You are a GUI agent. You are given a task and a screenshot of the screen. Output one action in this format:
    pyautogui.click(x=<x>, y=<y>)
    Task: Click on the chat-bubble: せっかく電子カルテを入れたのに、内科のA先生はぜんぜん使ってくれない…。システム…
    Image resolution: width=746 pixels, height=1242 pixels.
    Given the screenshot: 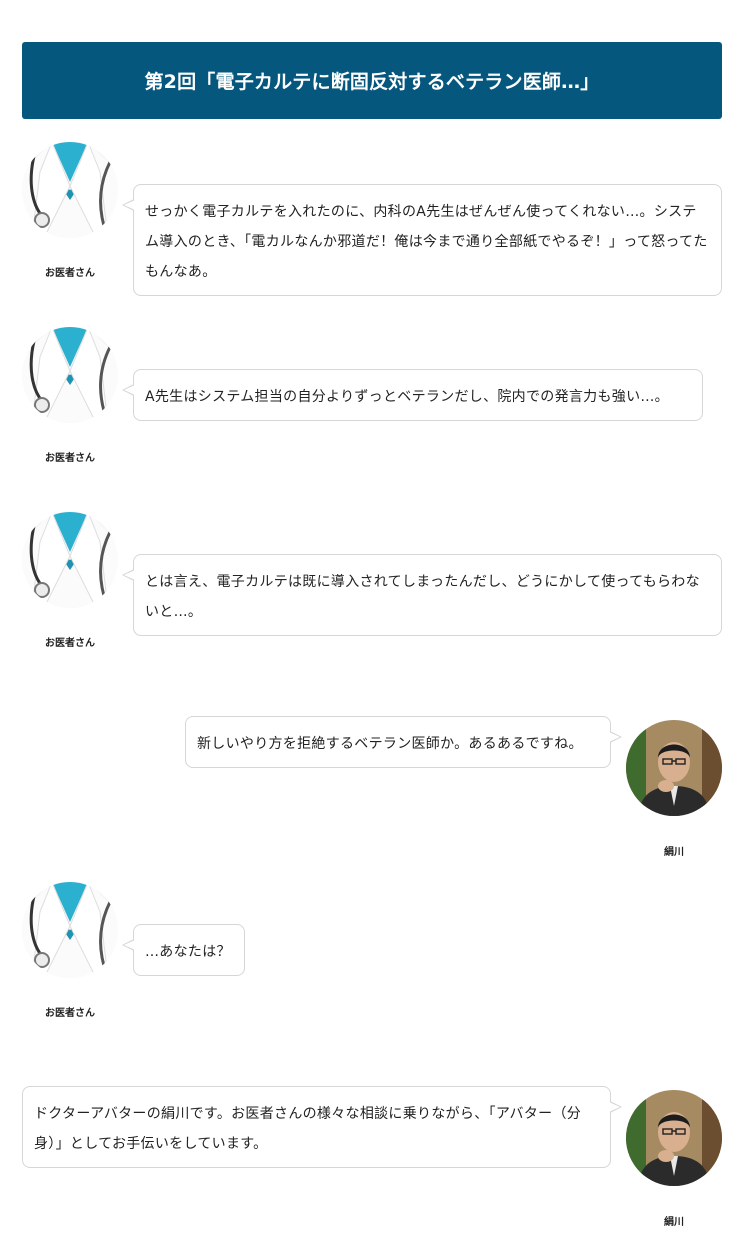 What is the action you would take?
    pyautogui.click(x=422, y=240)
    